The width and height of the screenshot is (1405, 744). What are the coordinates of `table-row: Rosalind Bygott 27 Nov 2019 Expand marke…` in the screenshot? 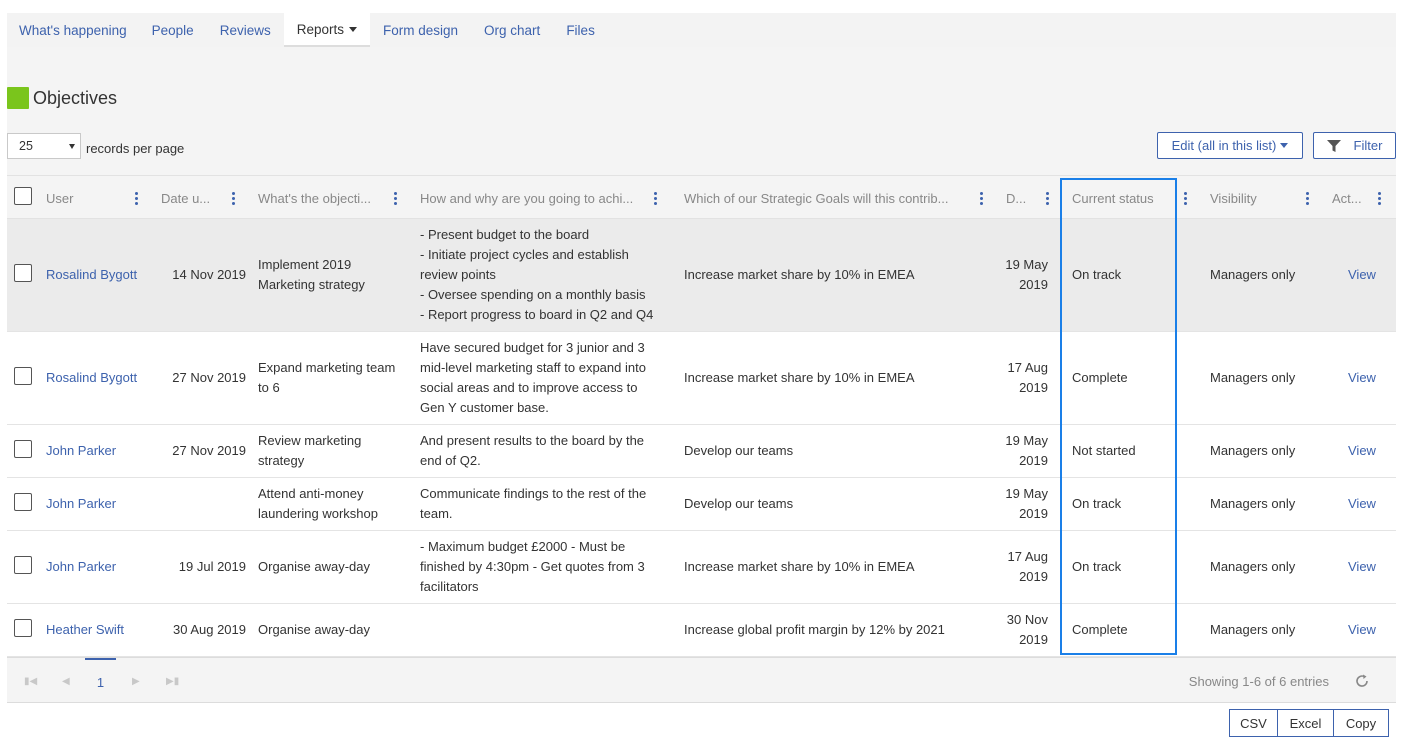 It's located at (701, 378).